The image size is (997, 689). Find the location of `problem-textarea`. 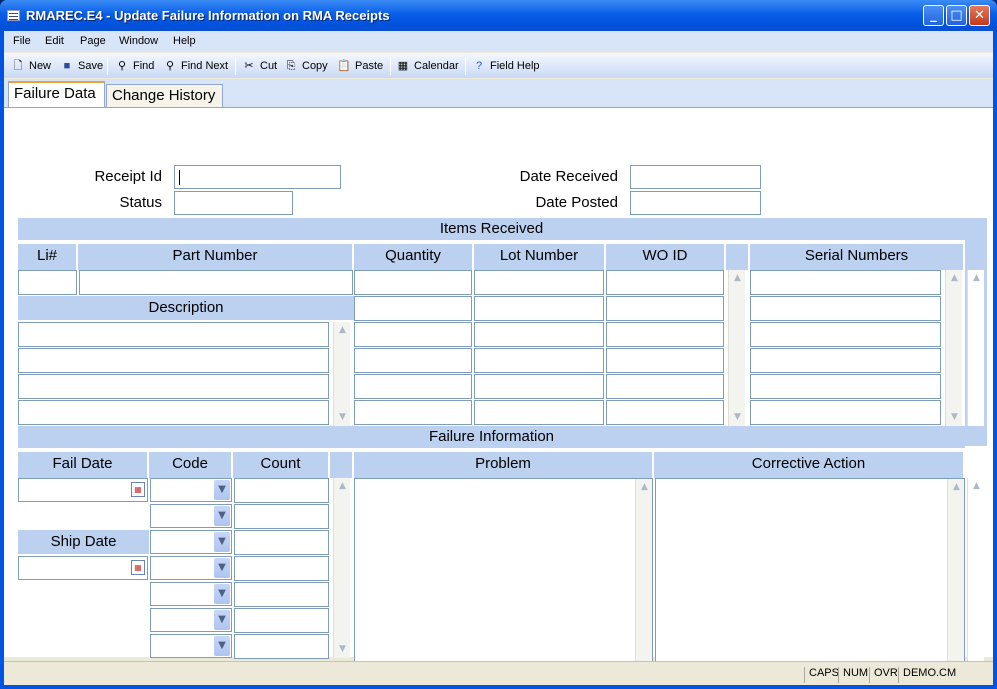

problem-textarea is located at coordinates (503, 581).